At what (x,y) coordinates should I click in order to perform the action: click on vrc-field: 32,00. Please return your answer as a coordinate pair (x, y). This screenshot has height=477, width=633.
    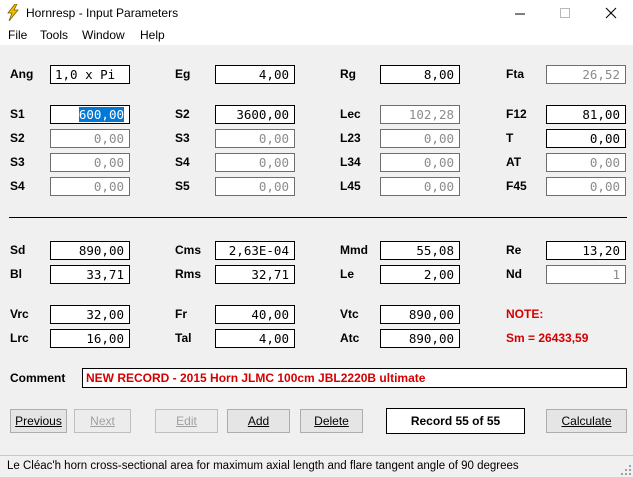
    Looking at the image, I should click on (90, 314).